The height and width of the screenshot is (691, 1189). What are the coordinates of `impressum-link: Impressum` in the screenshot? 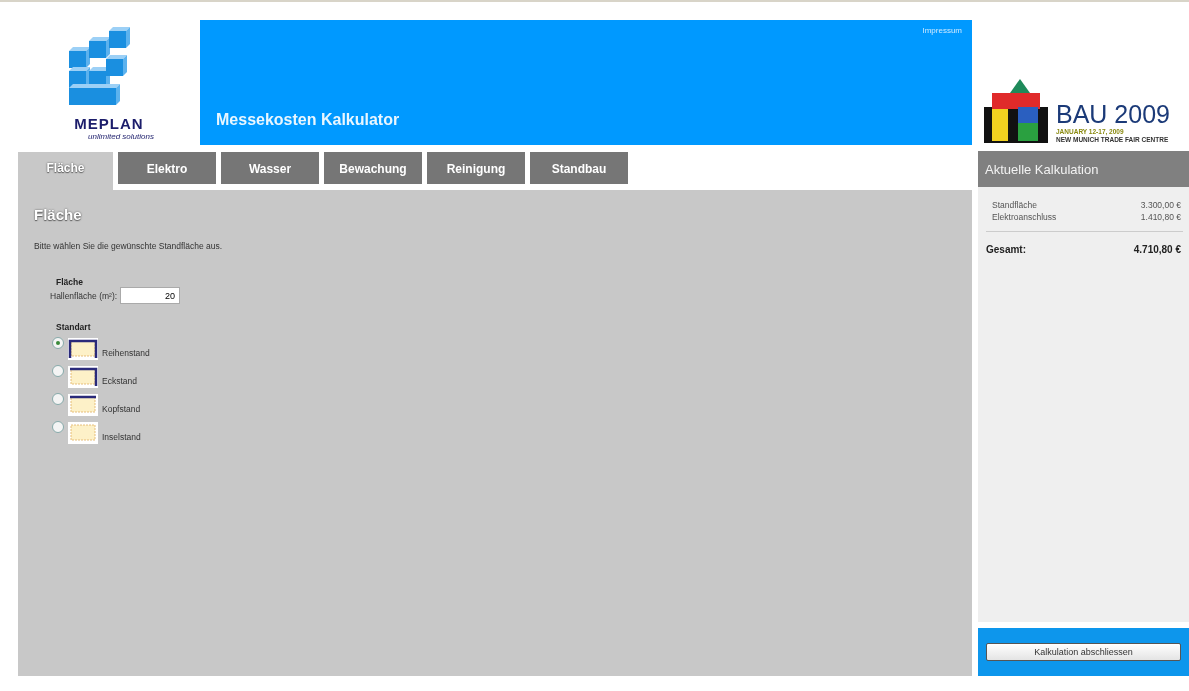 It's located at (942, 30).